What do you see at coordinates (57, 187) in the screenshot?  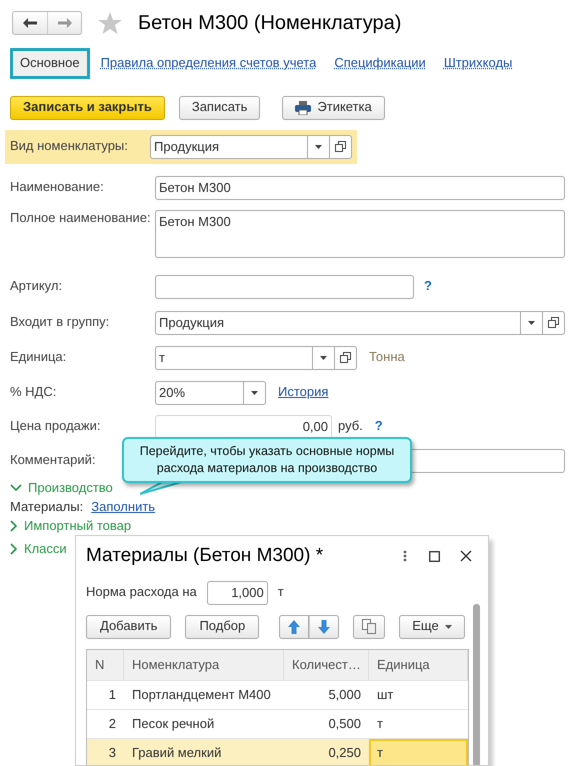 I see `field-label: Наименование:` at bounding box center [57, 187].